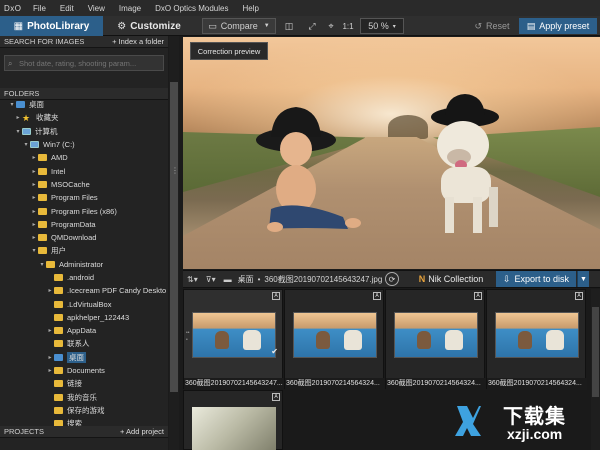 This screenshot has height=450, width=600. What do you see at coordinates (175, 170) in the screenshot?
I see `panel-resize-handle: ⋮` at bounding box center [175, 170].